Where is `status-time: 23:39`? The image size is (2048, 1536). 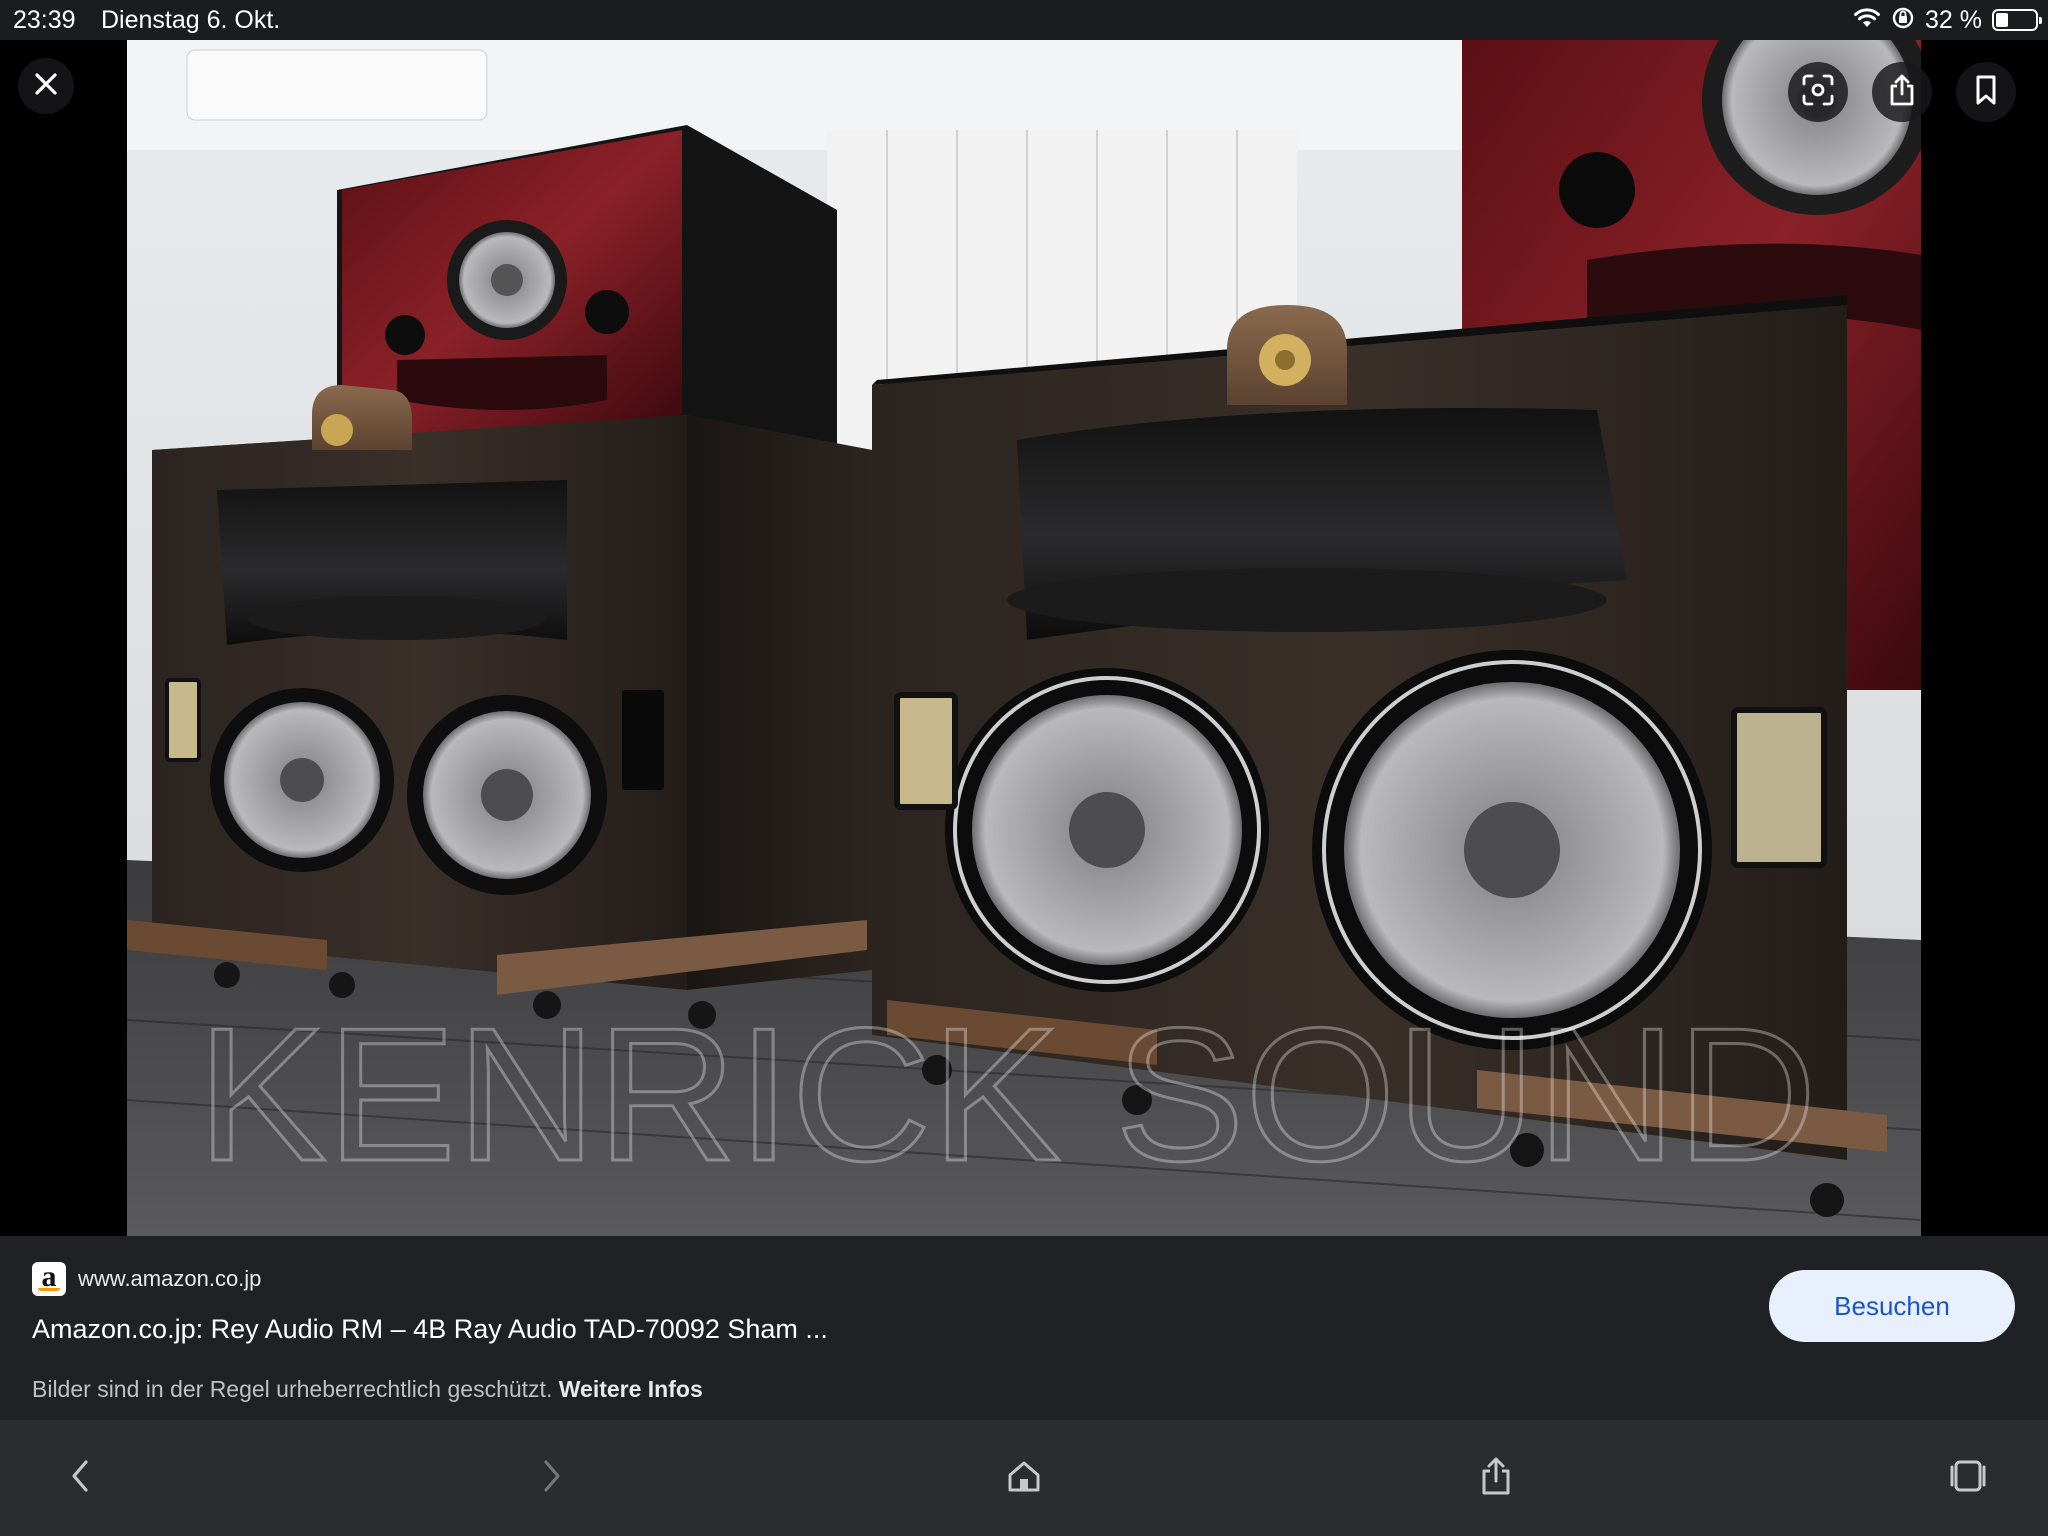
status-time: 23:39 is located at coordinates (44, 20).